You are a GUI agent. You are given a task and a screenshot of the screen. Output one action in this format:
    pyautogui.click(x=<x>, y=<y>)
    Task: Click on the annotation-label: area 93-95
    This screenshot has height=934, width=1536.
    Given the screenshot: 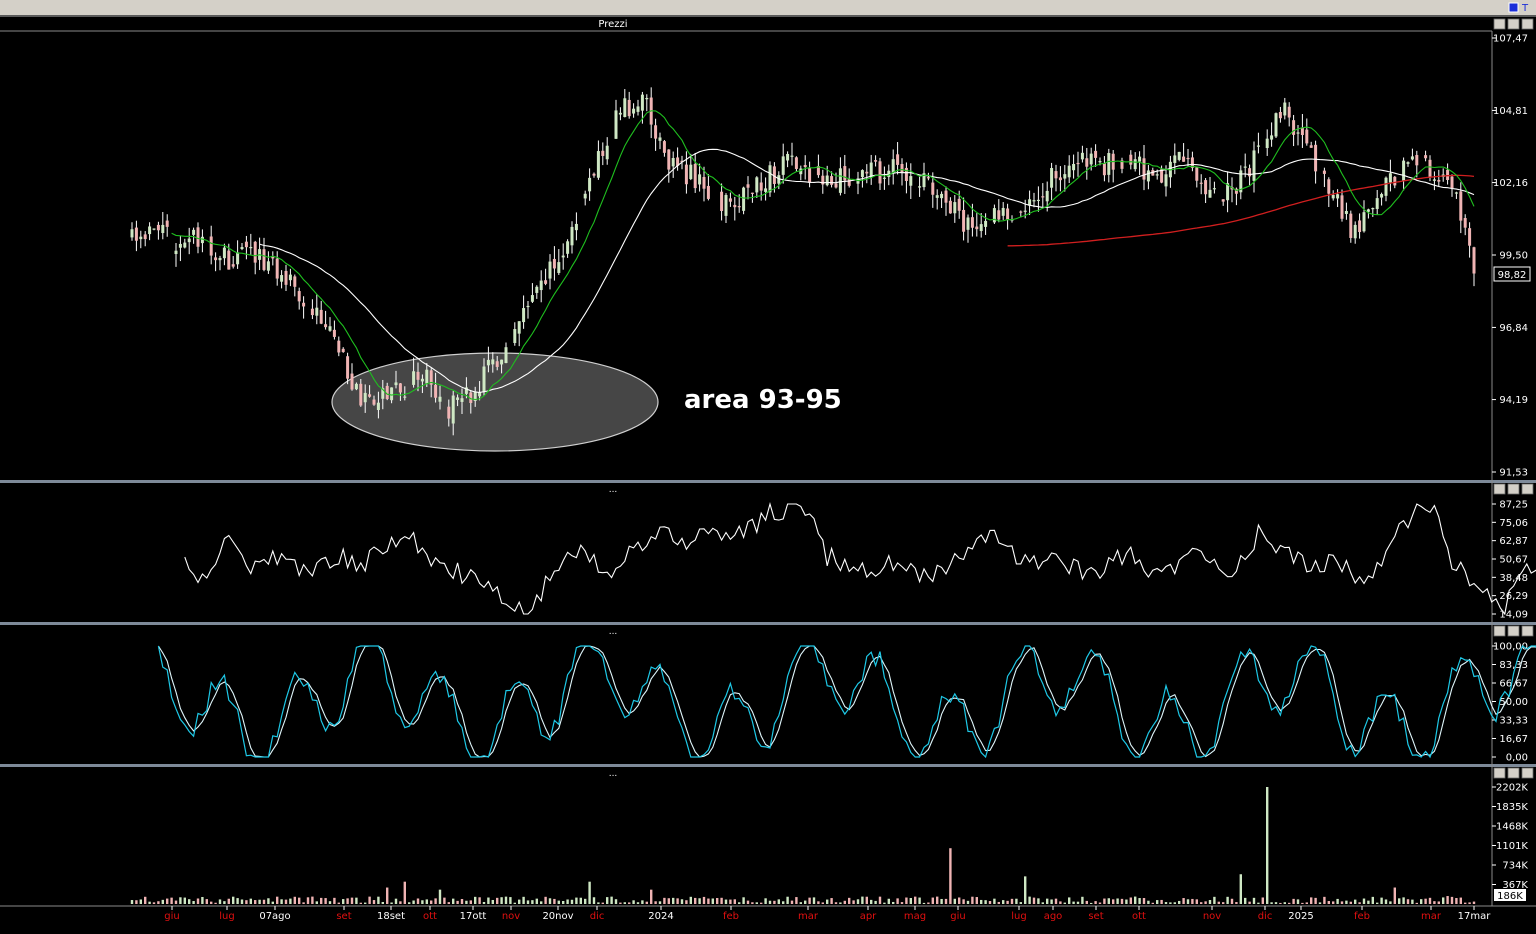 What is the action you would take?
    pyautogui.click(x=763, y=400)
    